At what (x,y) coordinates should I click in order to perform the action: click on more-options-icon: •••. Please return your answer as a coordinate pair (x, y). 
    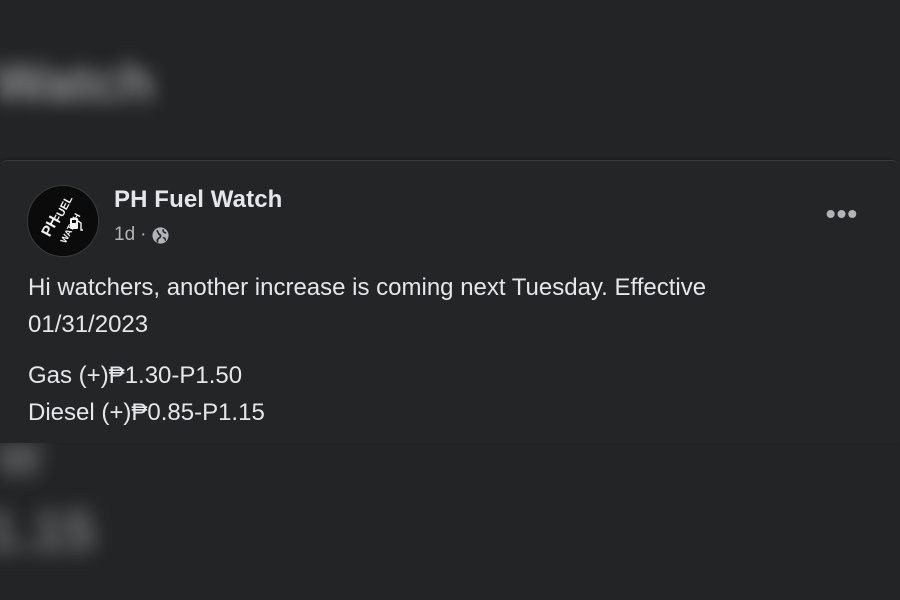
    Looking at the image, I should click on (842, 213).